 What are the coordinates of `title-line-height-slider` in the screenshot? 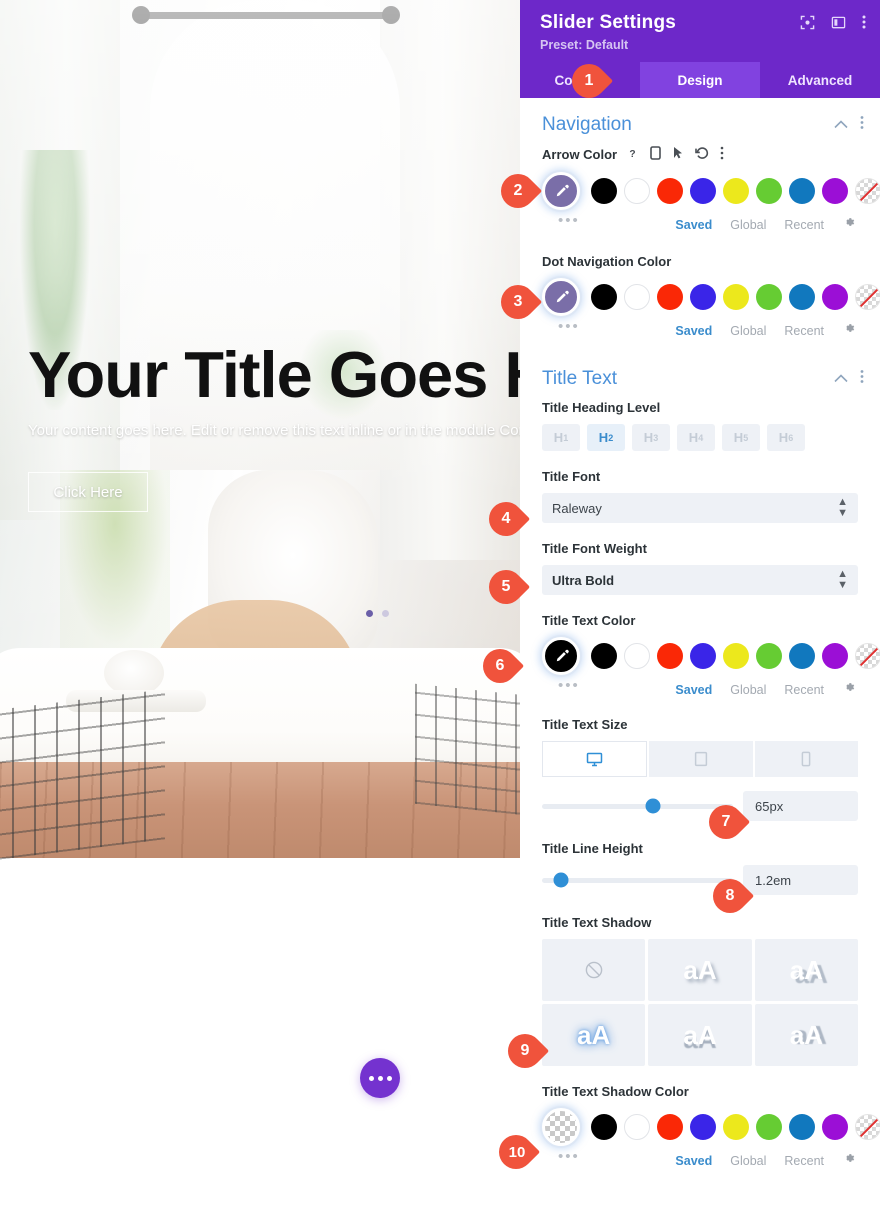 It's located at (637, 880).